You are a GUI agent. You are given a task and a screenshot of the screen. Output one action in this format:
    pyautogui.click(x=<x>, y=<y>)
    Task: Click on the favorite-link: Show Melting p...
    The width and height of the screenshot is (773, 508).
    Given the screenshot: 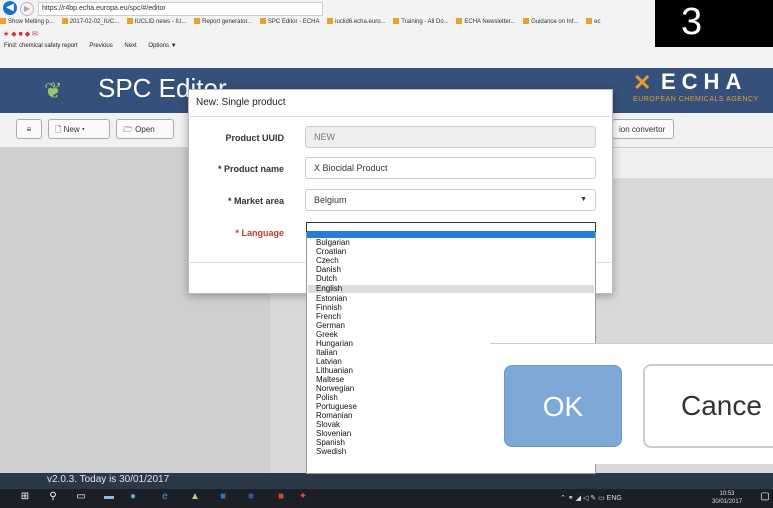 What is the action you would take?
    pyautogui.click(x=27, y=22)
    